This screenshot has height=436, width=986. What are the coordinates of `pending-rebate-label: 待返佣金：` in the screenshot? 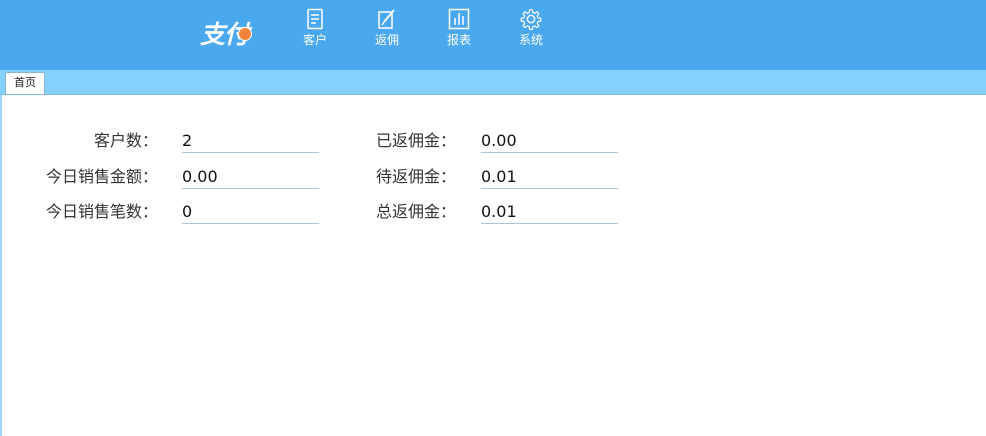 It's located at (415, 176).